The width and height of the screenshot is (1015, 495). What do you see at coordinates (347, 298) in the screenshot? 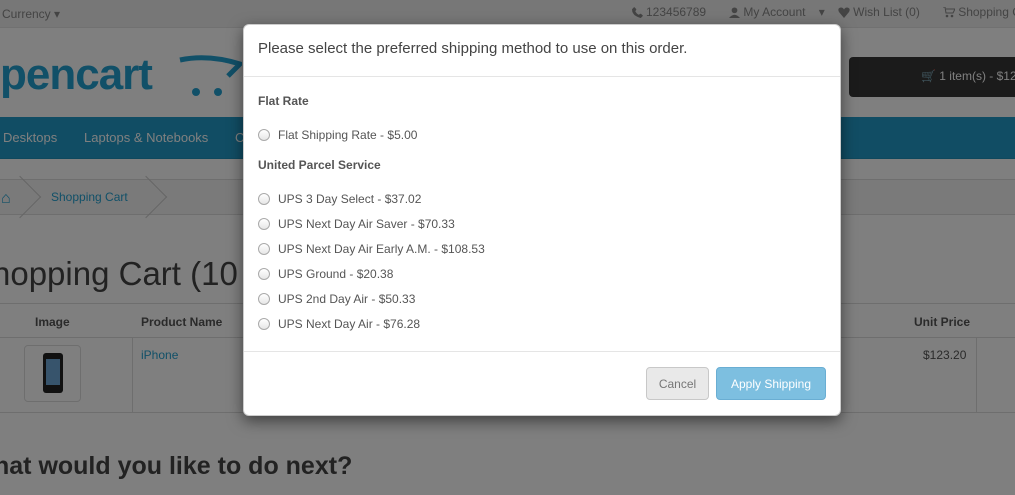
I see `option-label: UPS 2nd Day Air - $50.33` at bounding box center [347, 298].